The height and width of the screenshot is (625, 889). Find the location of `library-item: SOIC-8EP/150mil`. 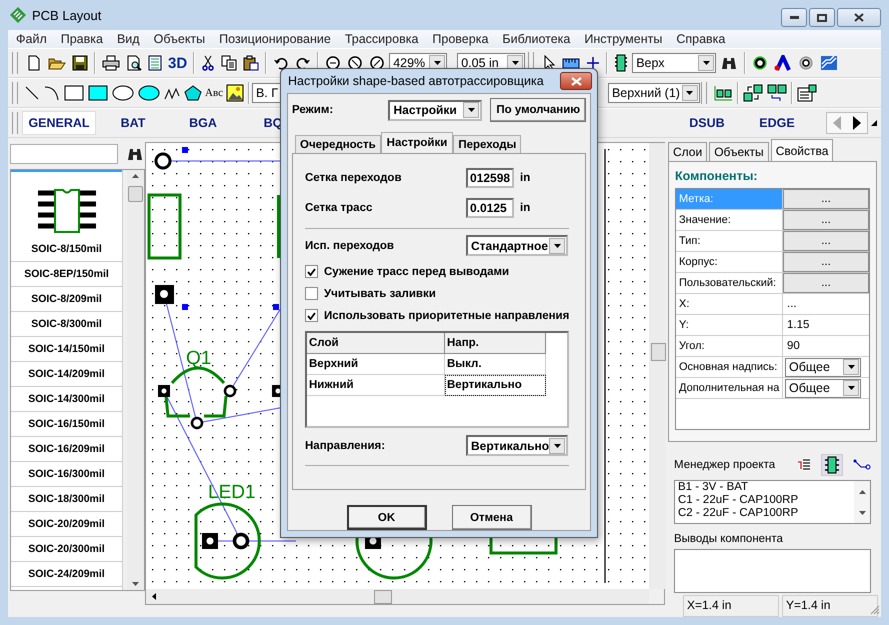

library-item: SOIC-8EP/150mil is located at coordinates (66, 274).